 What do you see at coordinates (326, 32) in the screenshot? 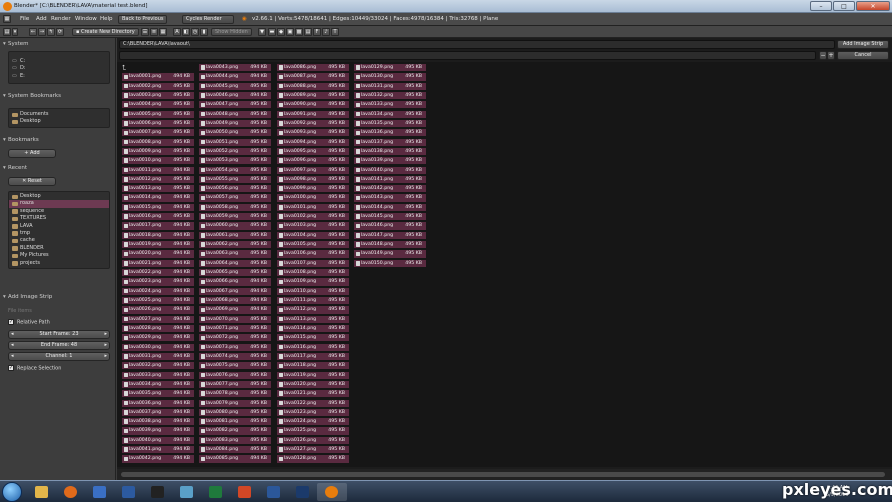
I see `filter-sound-icon: ♪` at bounding box center [326, 32].